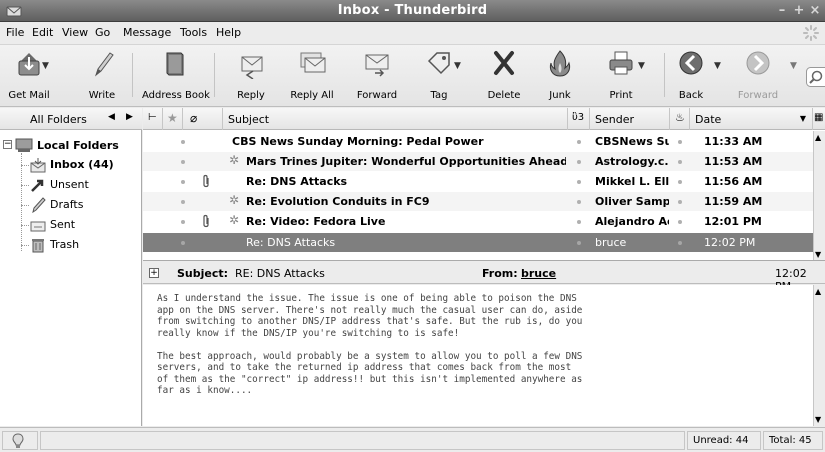 The image size is (825, 452). I want to click on reply-button: Reply, so click(251, 75).